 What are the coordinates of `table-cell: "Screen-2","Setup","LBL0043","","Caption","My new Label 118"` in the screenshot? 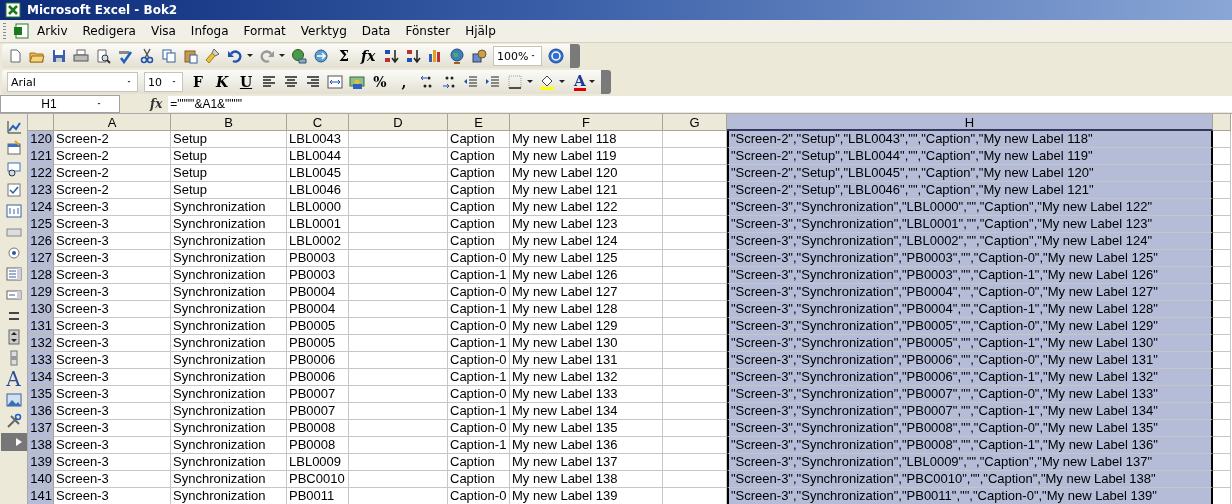 It's located at (970, 139).